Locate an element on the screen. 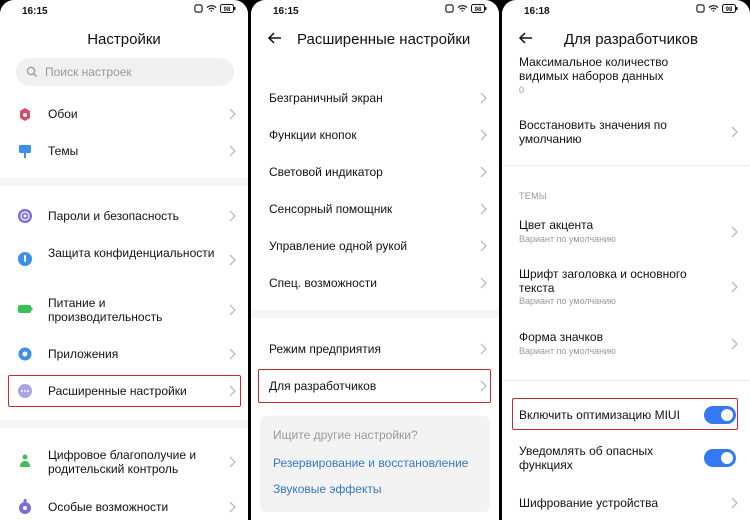 The image size is (750, 520). settings-item-one-hand: Управление одной рукой is located at coordinates (375, 246).